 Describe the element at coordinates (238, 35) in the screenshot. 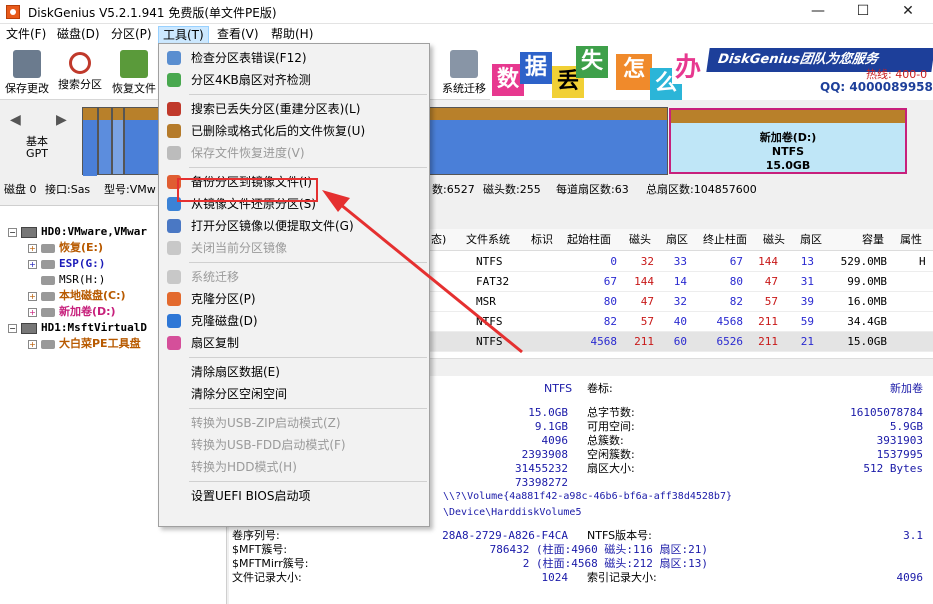

I see `menu-view: 查看(V)` at that location.